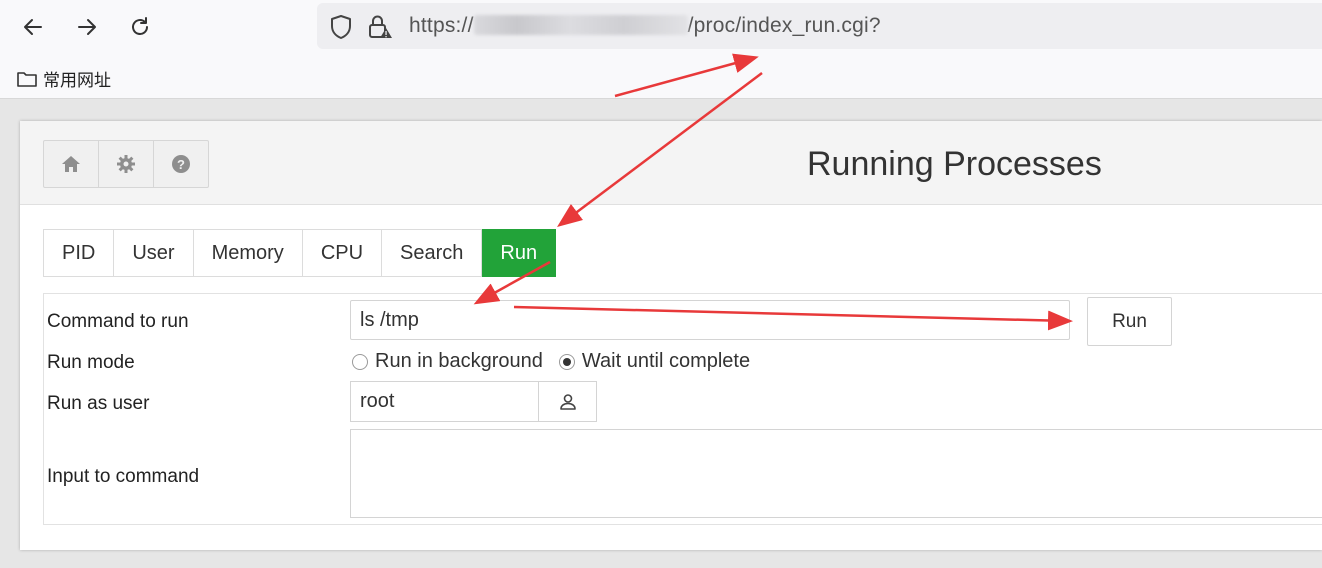 The image size is (1322, 568). What do you see at coordinates (98, 403) in the screenshot?
I see `run-as-label: Run as user` at bounding box center [98, 403].